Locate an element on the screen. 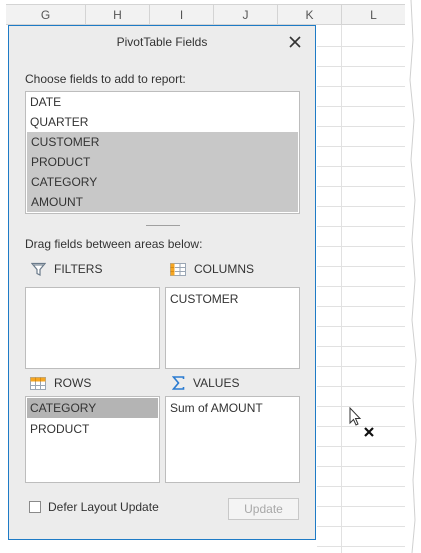  values-item-sum-of-amount: Sum of AMOUNT is located at coordinates (232, 408).